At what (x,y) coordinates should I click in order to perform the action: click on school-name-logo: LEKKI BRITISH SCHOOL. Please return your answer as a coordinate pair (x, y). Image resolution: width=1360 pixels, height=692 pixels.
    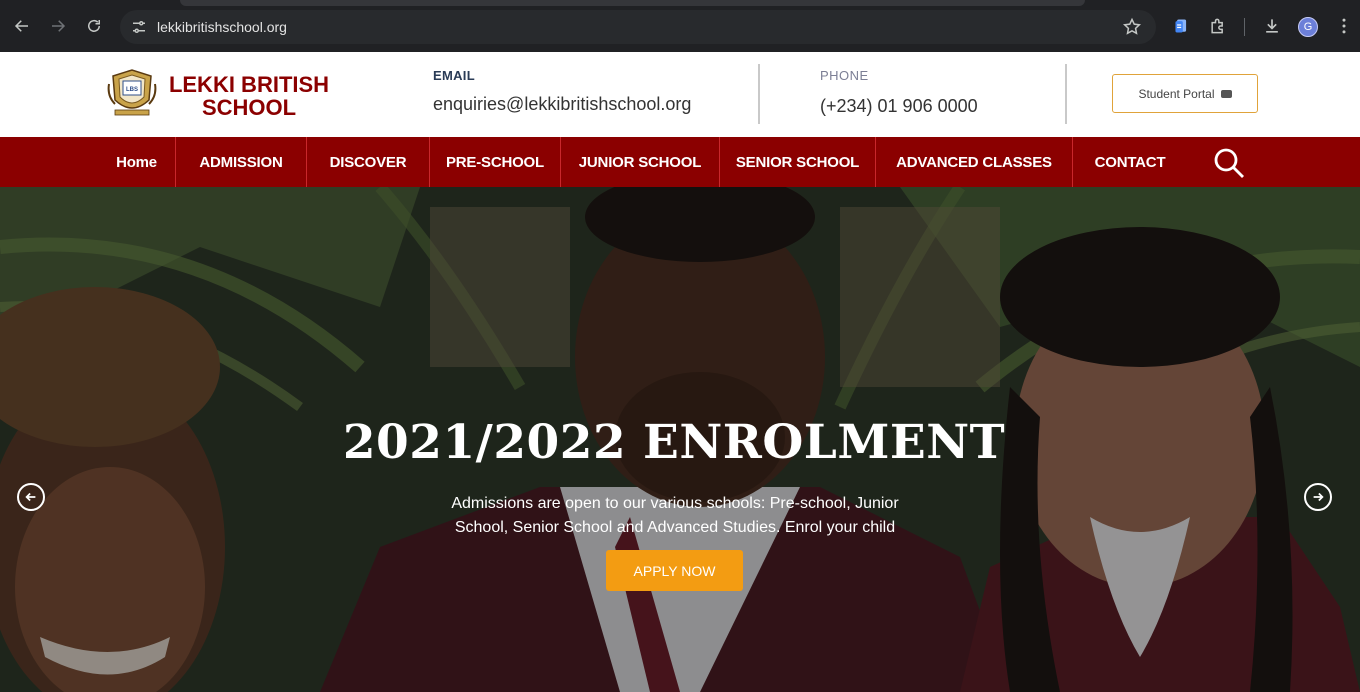
    Looking at the image, I should click on (249, 96).